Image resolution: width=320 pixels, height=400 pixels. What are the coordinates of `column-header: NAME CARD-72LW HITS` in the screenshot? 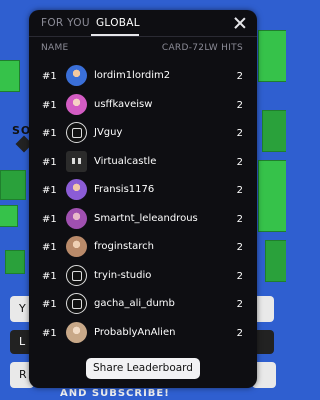 It's located at (142, 48).